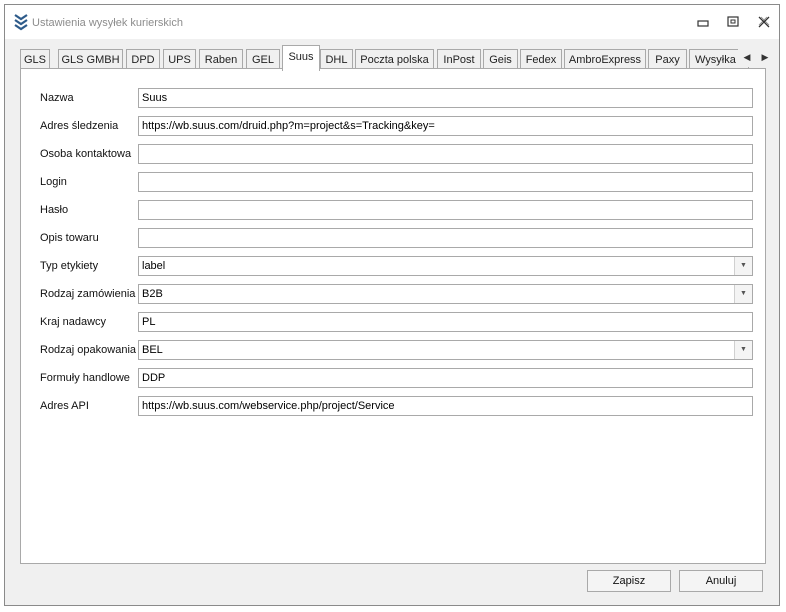 Image resolution: width=786 pixels, height=612 pixels. Describe the element at coordinates (152, 350) in the screenshot. I see `select-value: BEL` at that location.